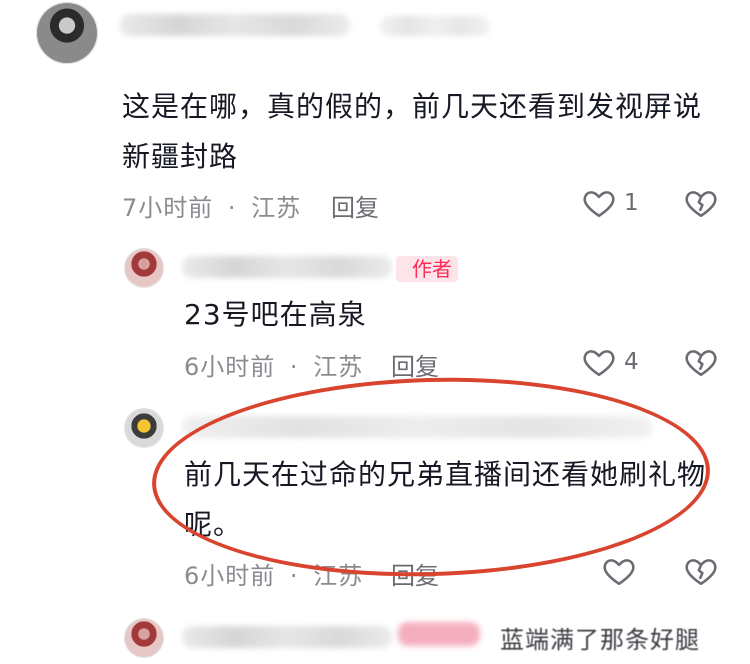  I want to click on author-badge: 作者, so click(427, 269).